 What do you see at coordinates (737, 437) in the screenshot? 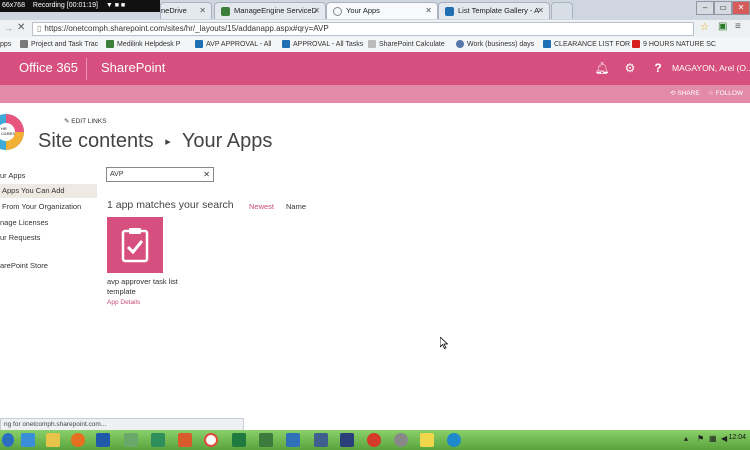
I see `clock: 12:04` at bounding box center [737, 437].